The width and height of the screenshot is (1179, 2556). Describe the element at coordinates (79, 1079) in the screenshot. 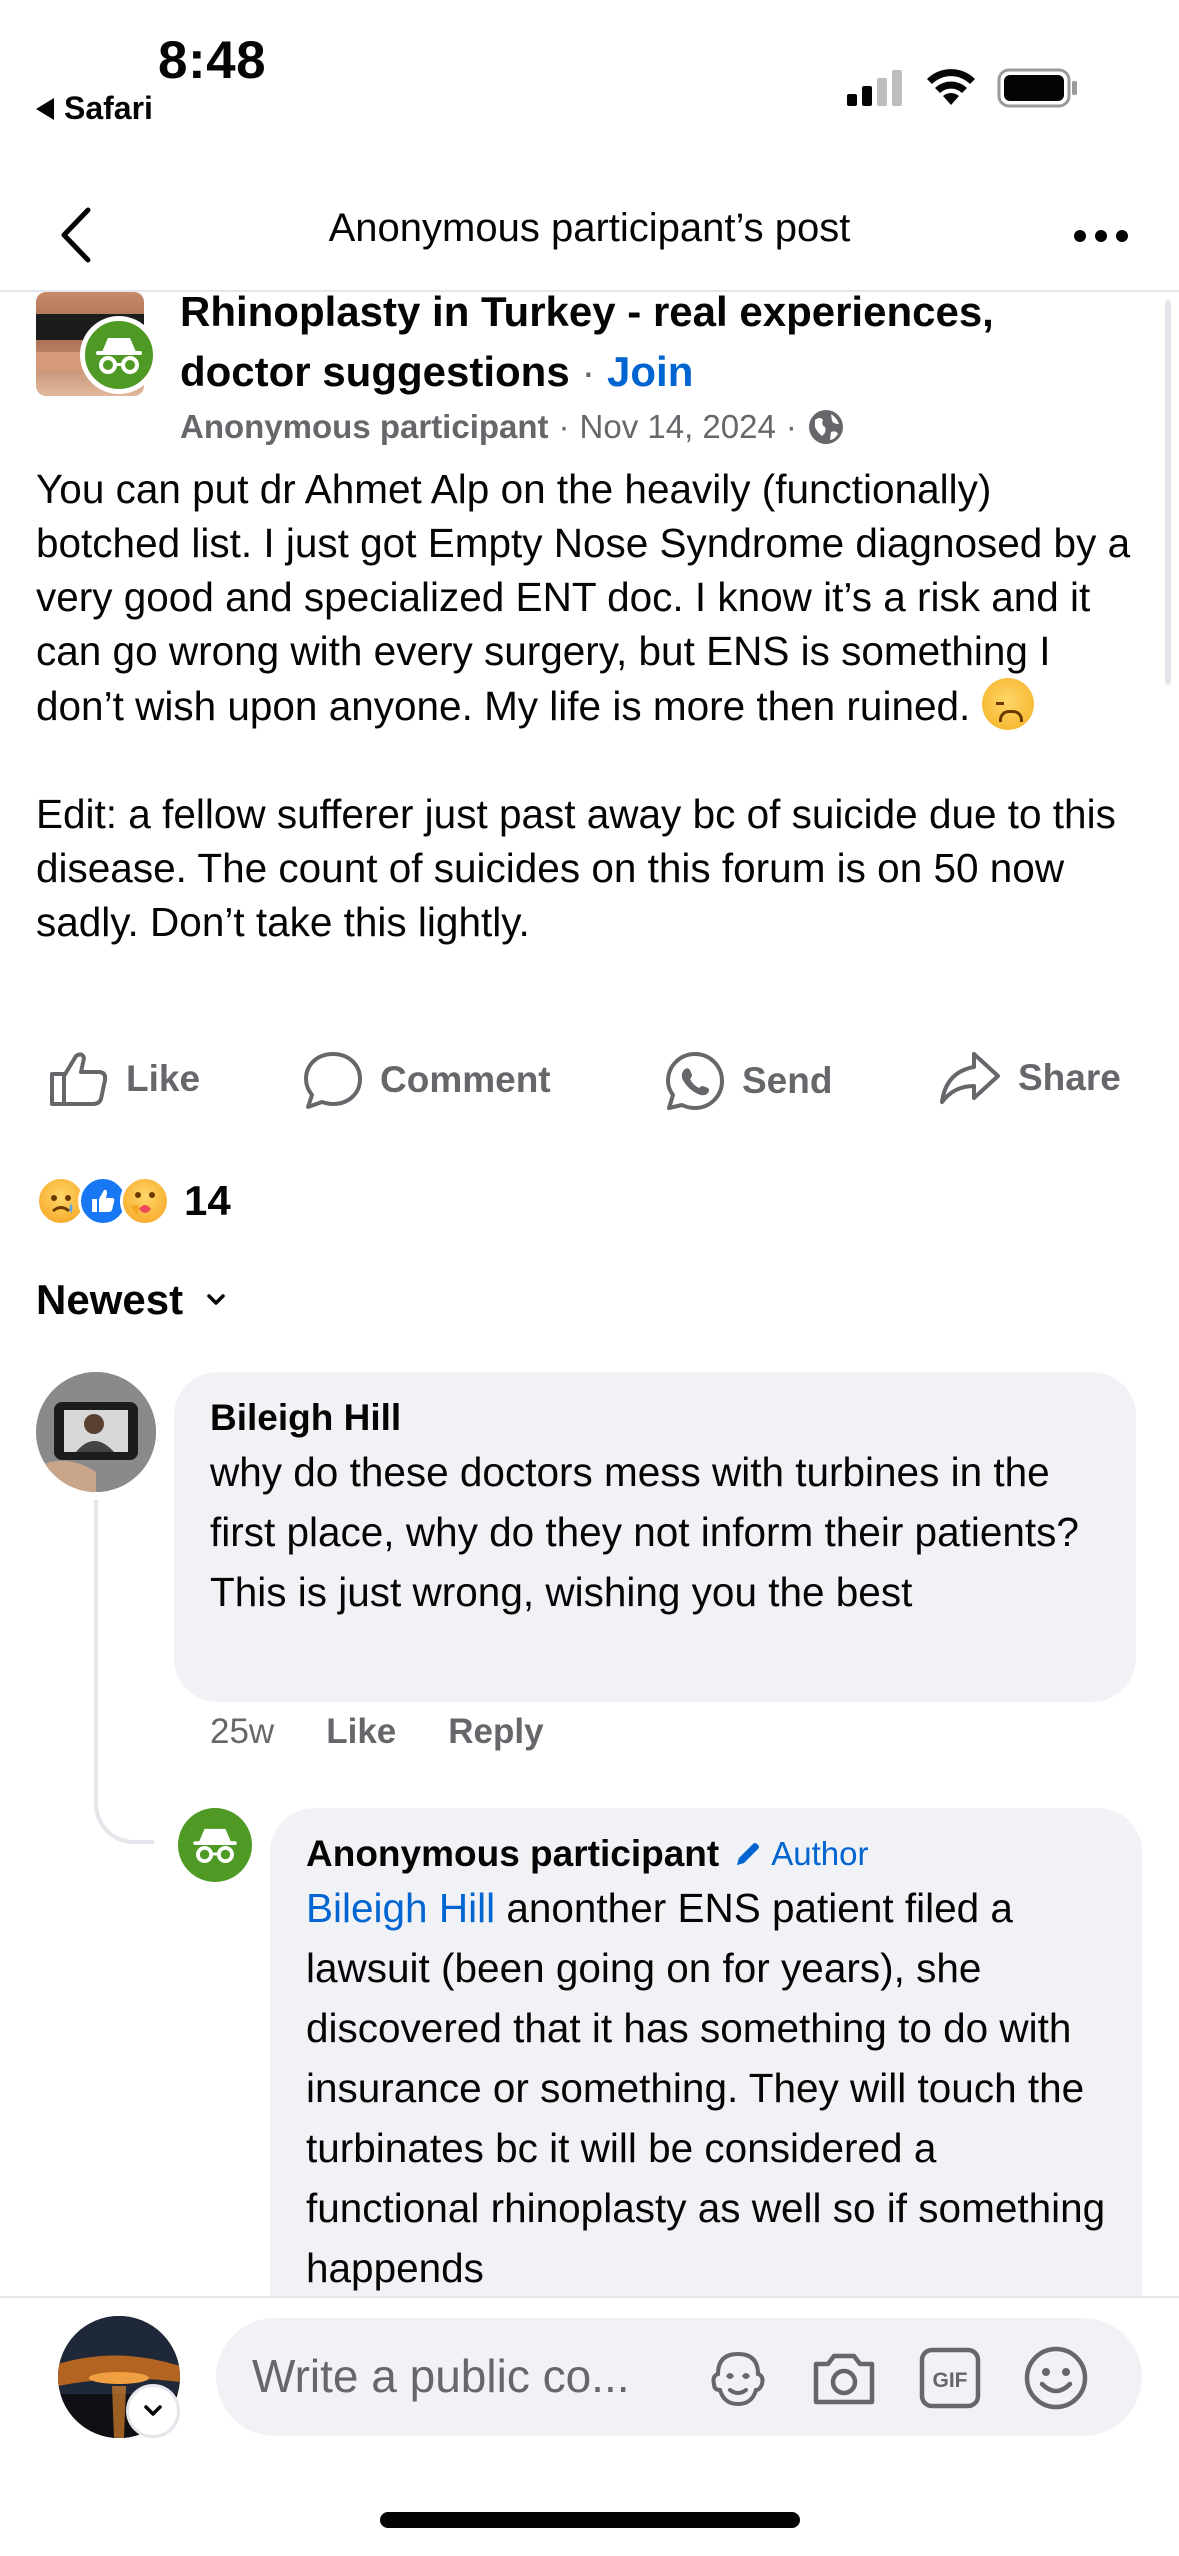

I see `thumbs-up-icon` at that location.